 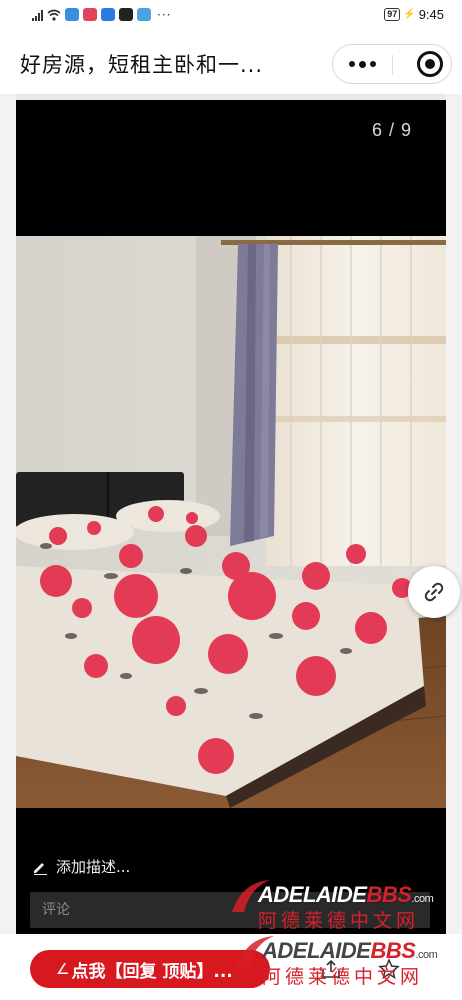 I want to click on comment-field, so click(x=230, y=910).